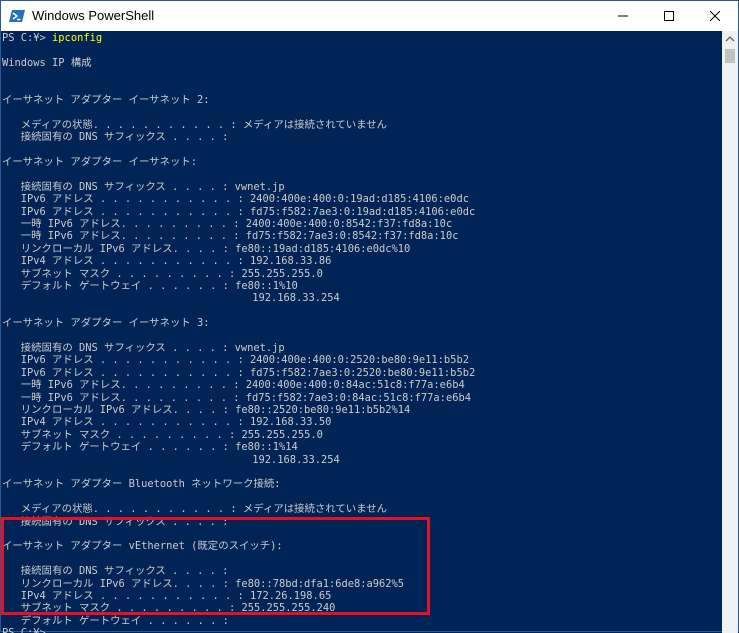  Describe the element at coordinates (47, 62) in the screenshot. I see `console-line: Windows IP 構成` at that location.